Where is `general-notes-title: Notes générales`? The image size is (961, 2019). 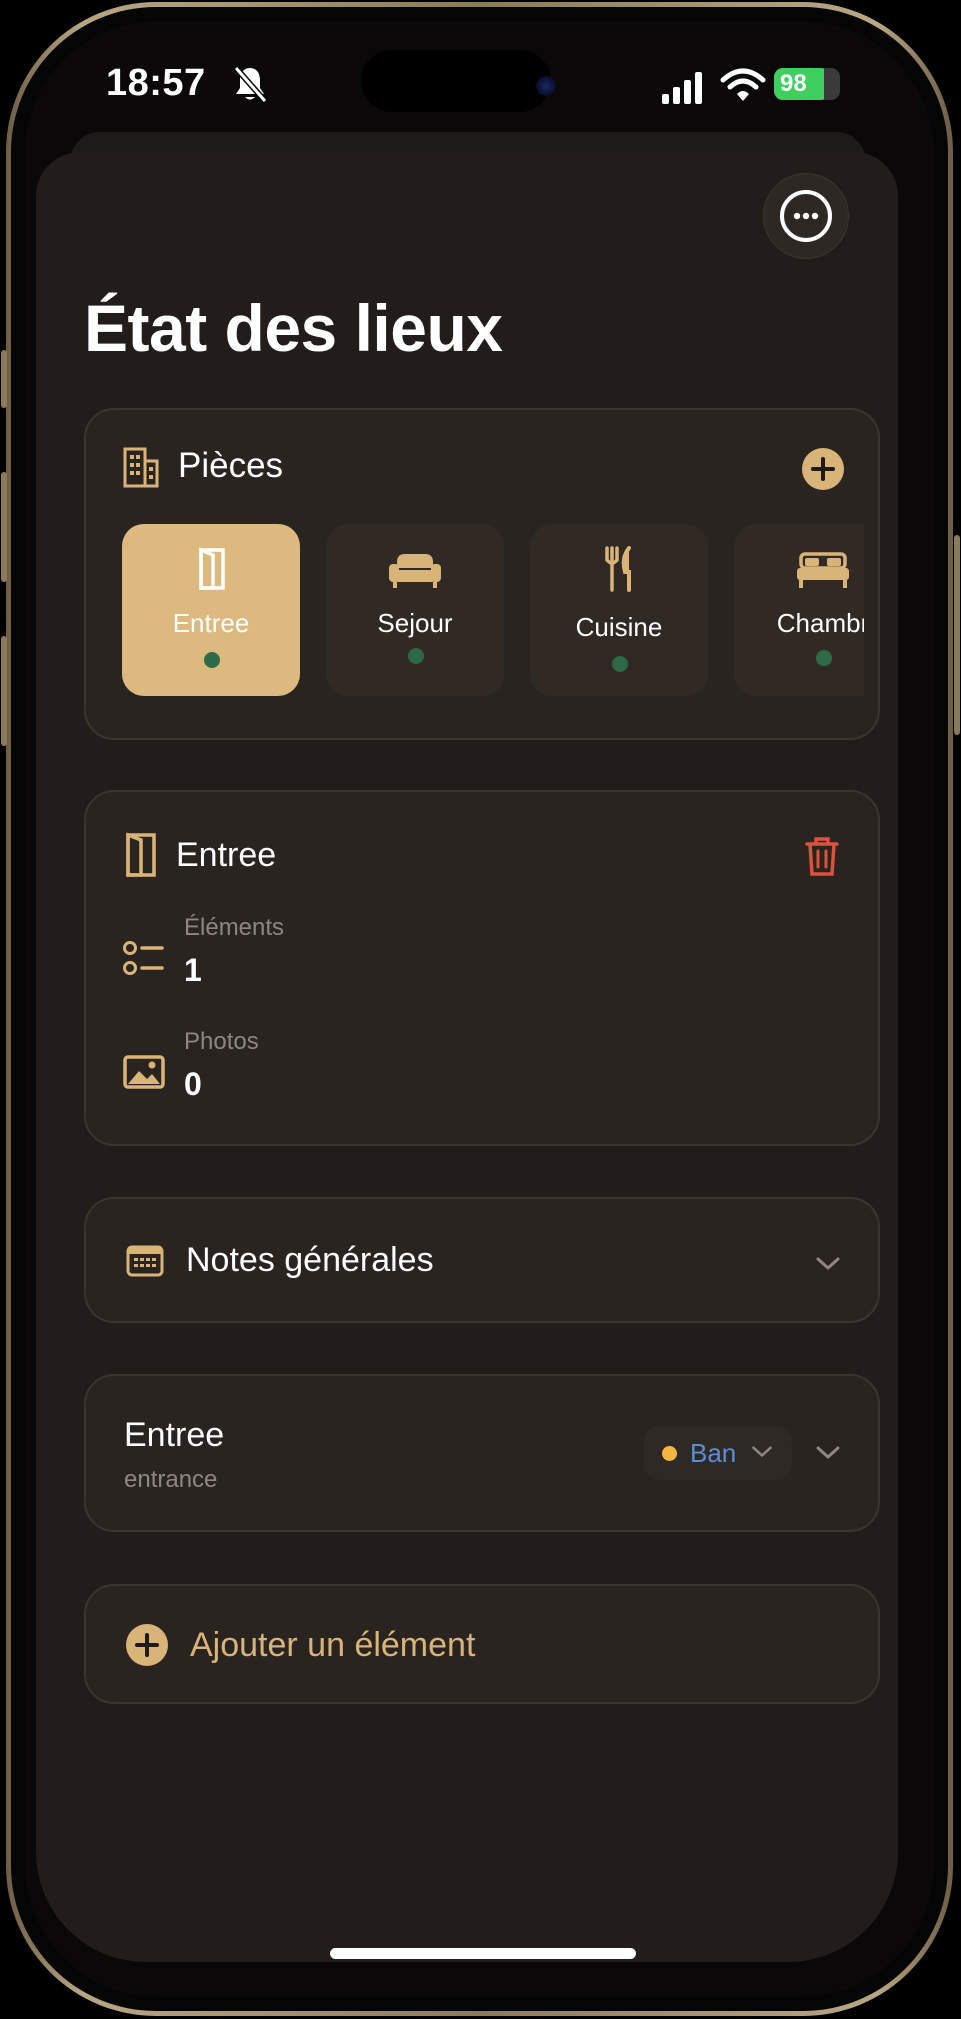 general-notes-title: Notes générales is located at coordinates (310, 1260).